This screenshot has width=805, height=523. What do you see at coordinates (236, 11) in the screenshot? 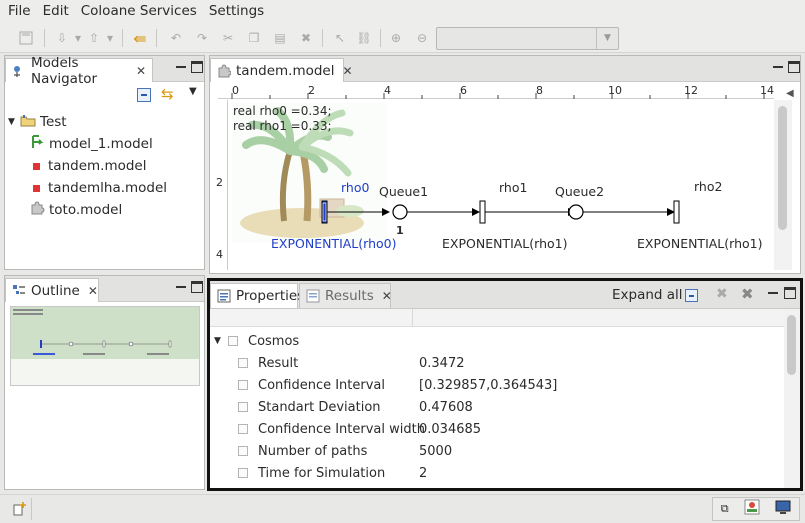
I see `menu-settings: Settings` at bounding box center [236, 11].